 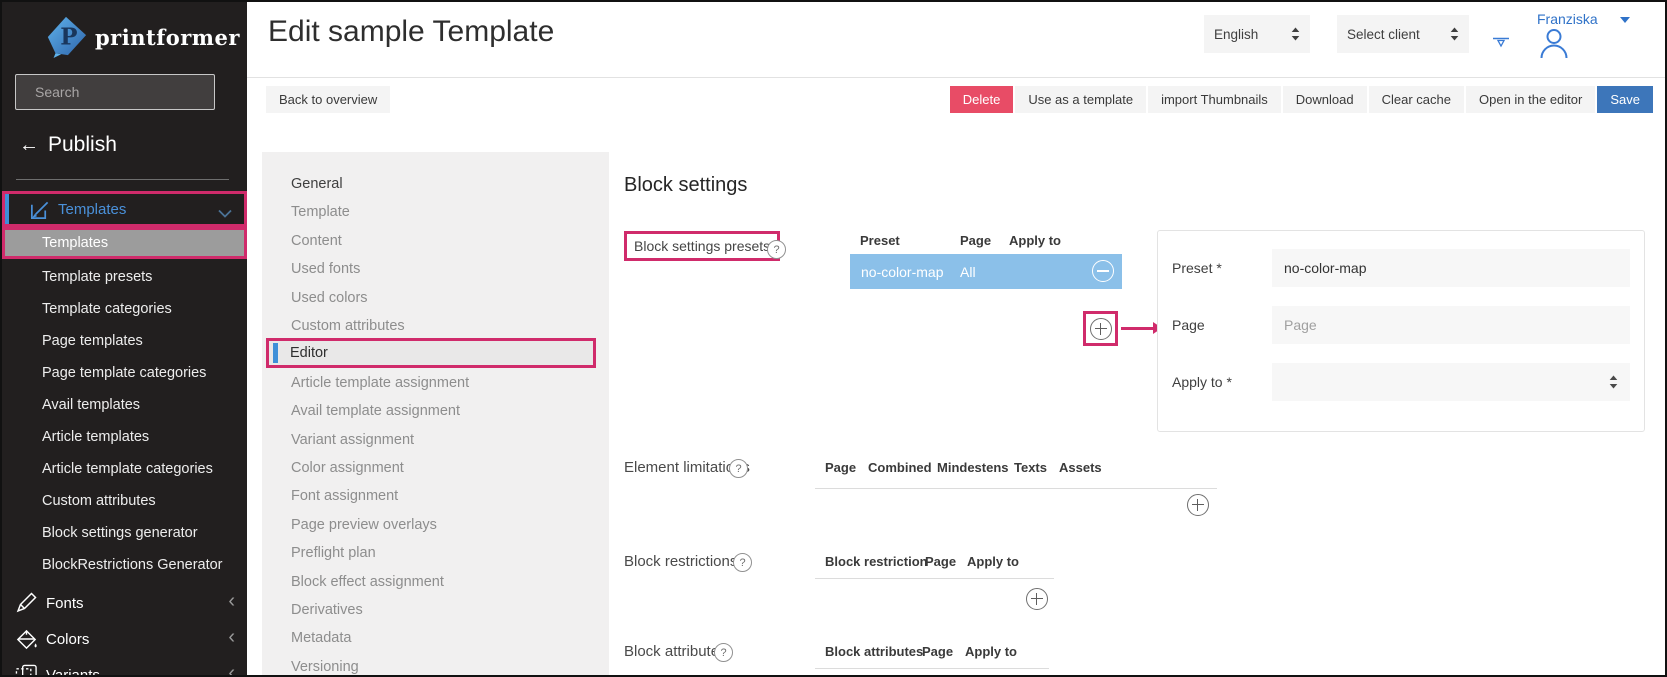 What do you see at coordinates (124, 668) in the screenshot?
I see `sidebar-group-variants: Variants ‹` at bounding box center [124, 668].